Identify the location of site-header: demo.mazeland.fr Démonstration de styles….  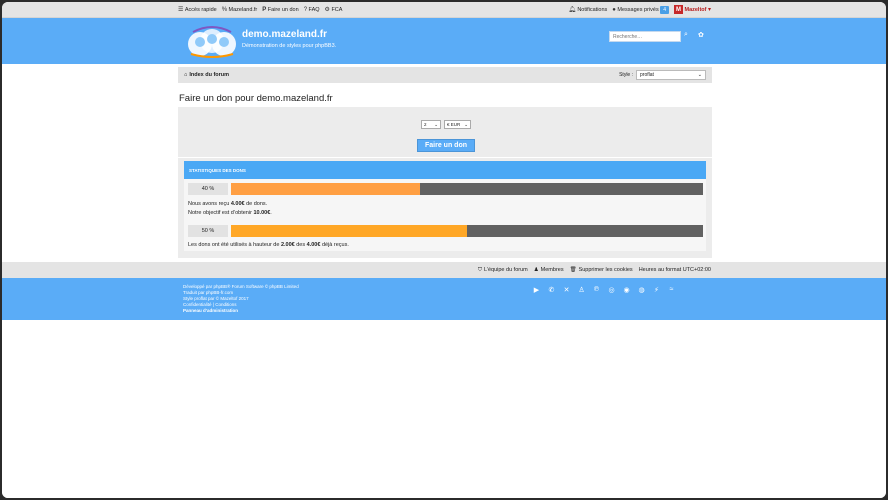
(444, 41).